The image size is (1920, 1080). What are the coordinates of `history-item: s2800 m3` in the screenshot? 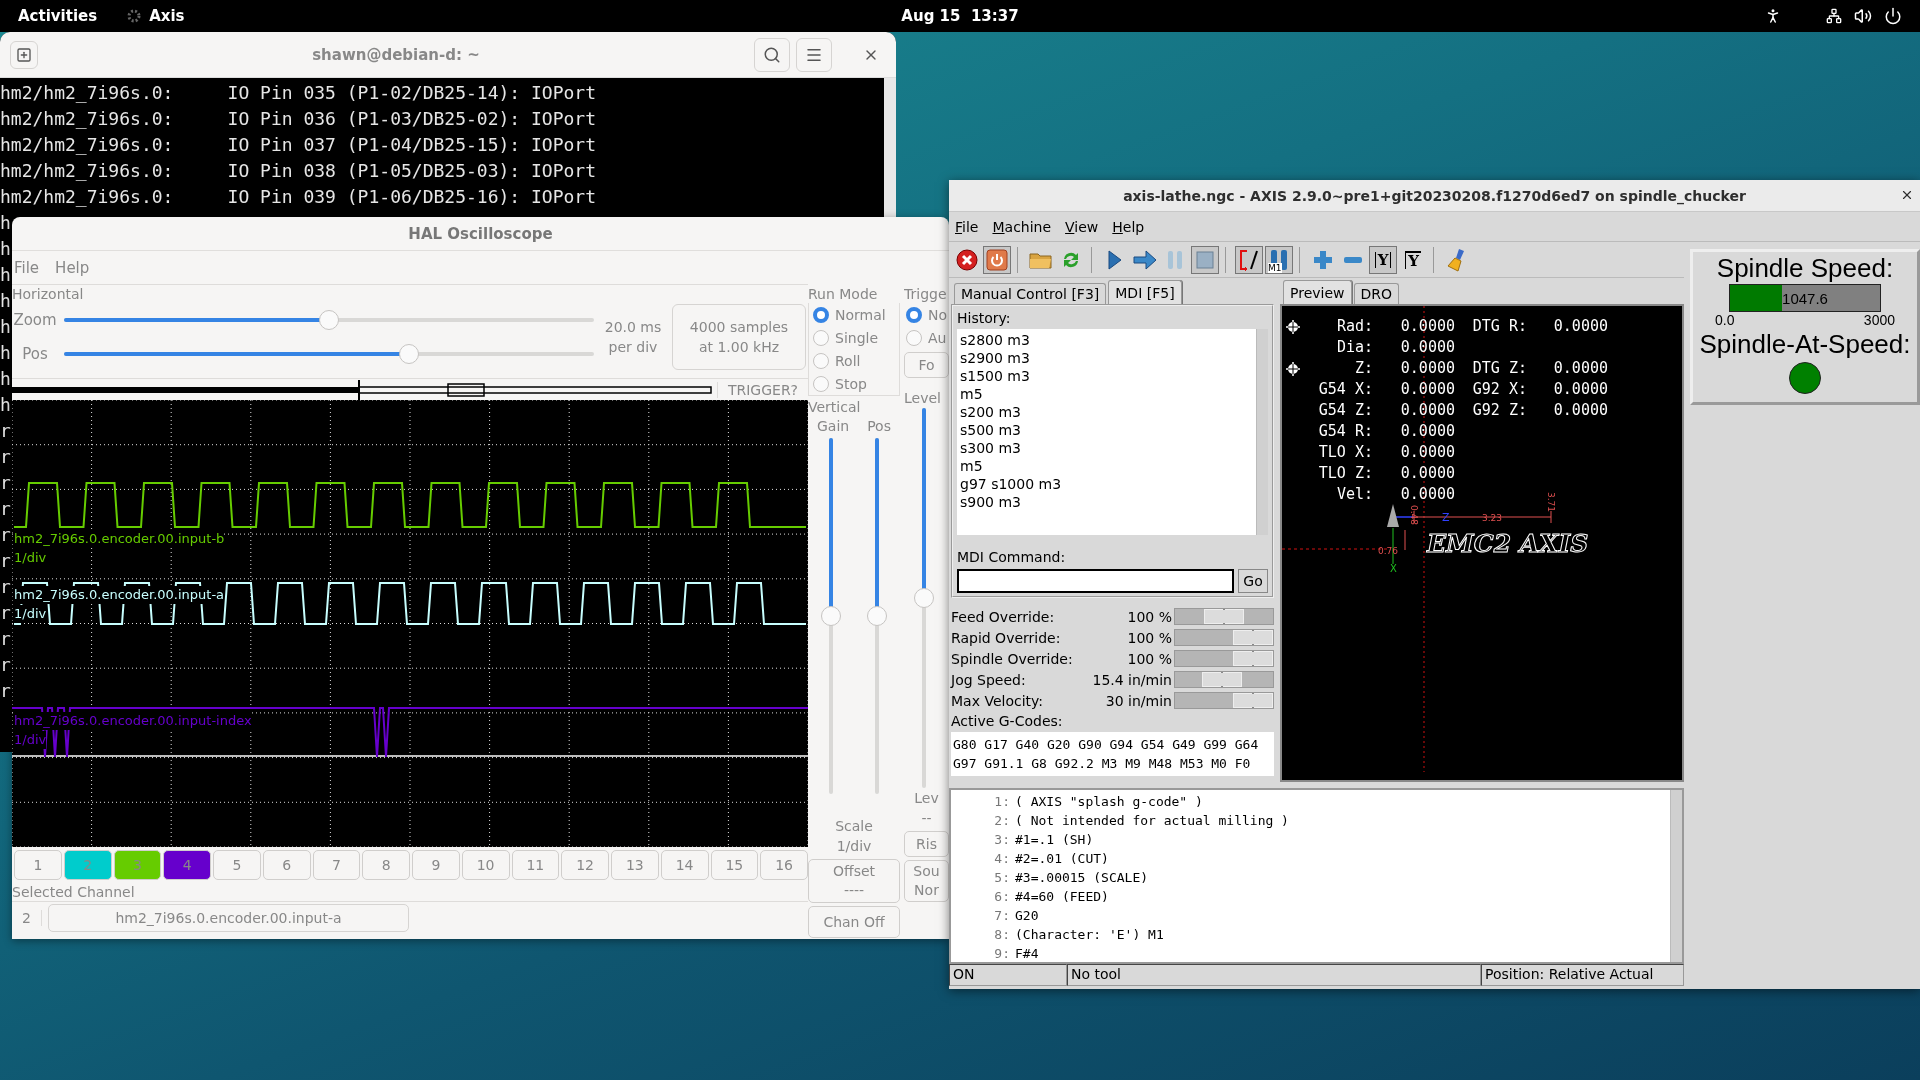 It's located at (1106, 340).